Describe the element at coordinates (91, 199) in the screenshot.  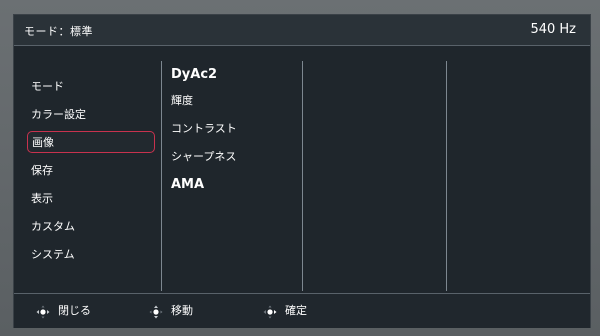
I see `menu-item-display: 表示` at that location.